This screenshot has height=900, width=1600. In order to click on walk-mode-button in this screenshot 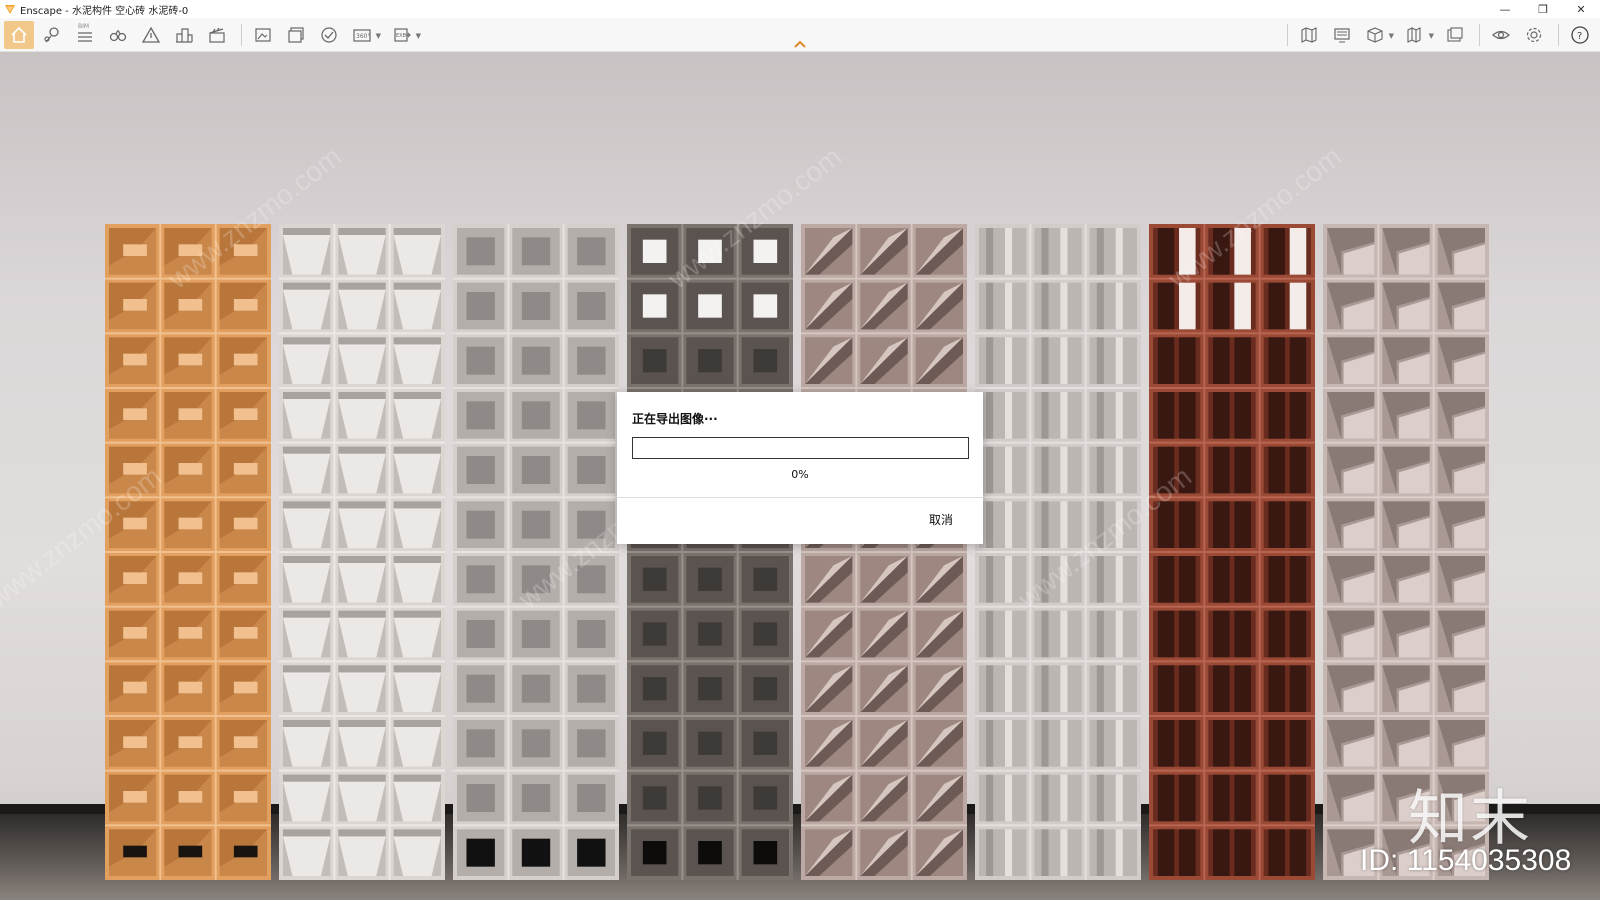, I will do `click(118, 35)`.